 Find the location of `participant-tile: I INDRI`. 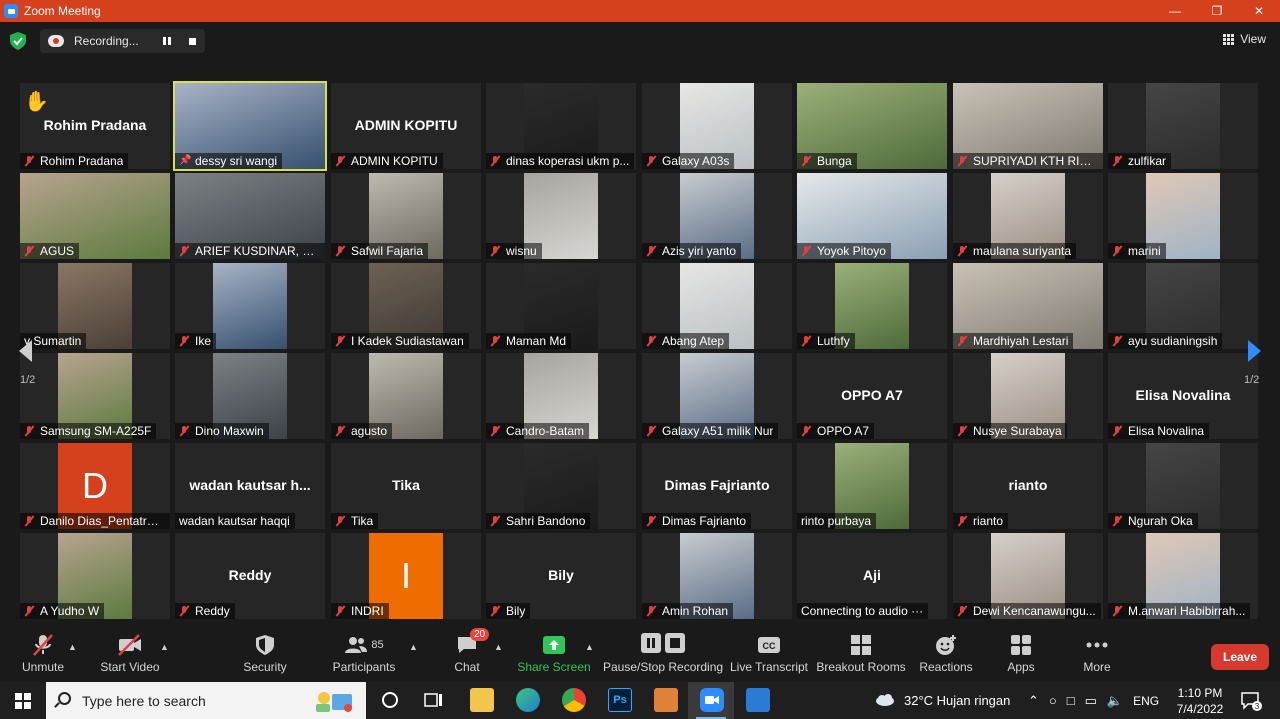

participant-tile: I INDRI is located at coordinates (406, 576).